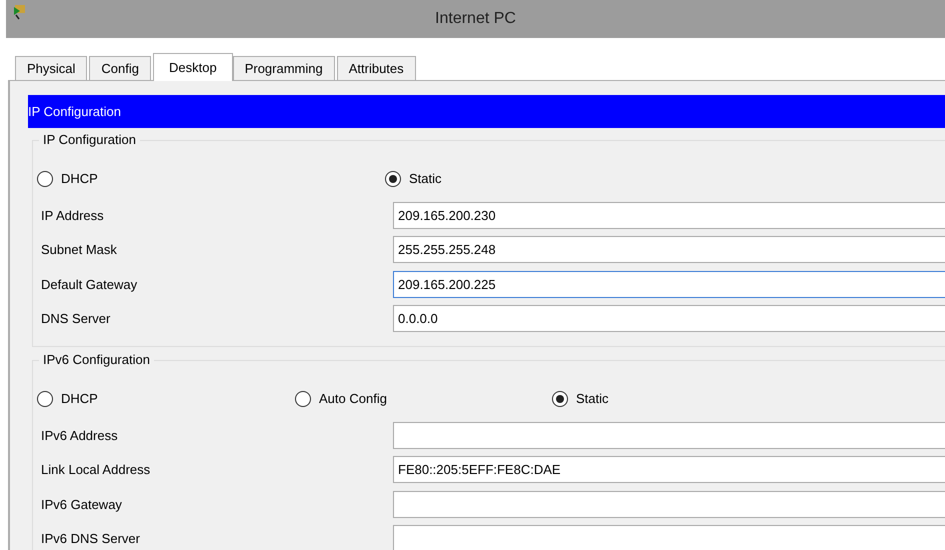 The width and height of the screenshot is (945, 550). What do you see at coordinates (80, 435) in the screenshot?
I see `field-label: IPv6 Address` at bounding box center [80, 435].